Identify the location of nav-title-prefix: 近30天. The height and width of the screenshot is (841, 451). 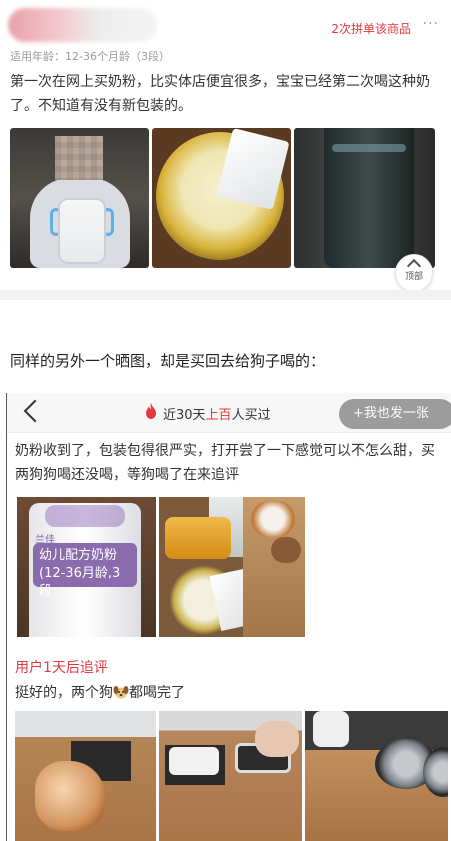
(184, 415).